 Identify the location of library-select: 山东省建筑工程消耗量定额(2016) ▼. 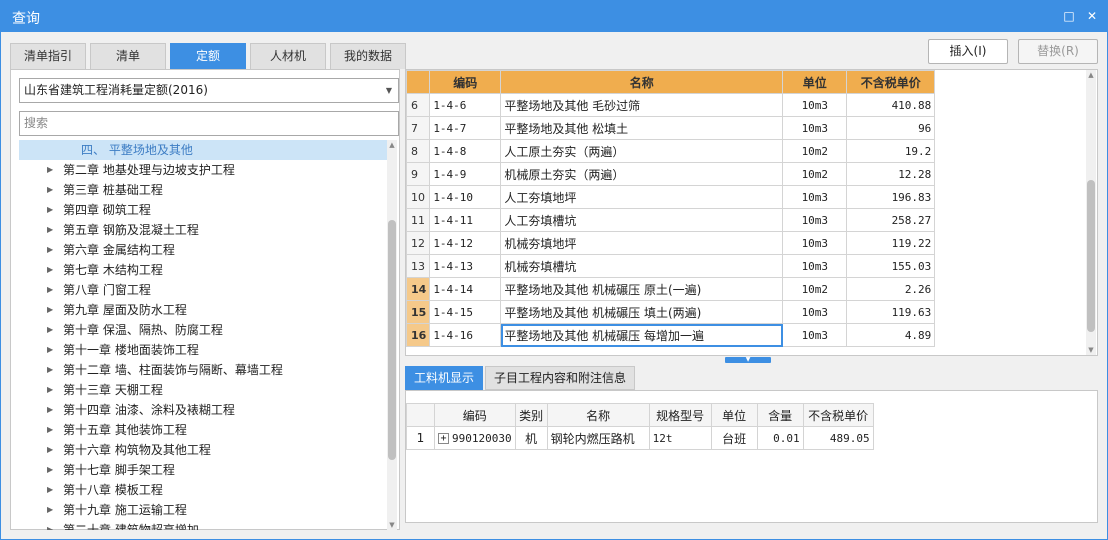
(209, 90).